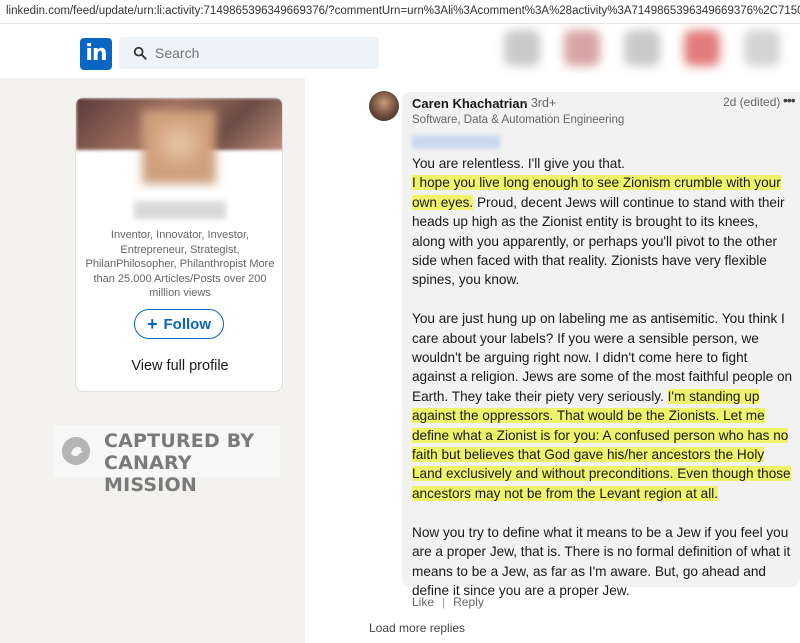  What do you see at coordinates (470, 103) in the screenshot?
I see `commenter-name: Caren Khachatrian` at bounding box center [470, 103].